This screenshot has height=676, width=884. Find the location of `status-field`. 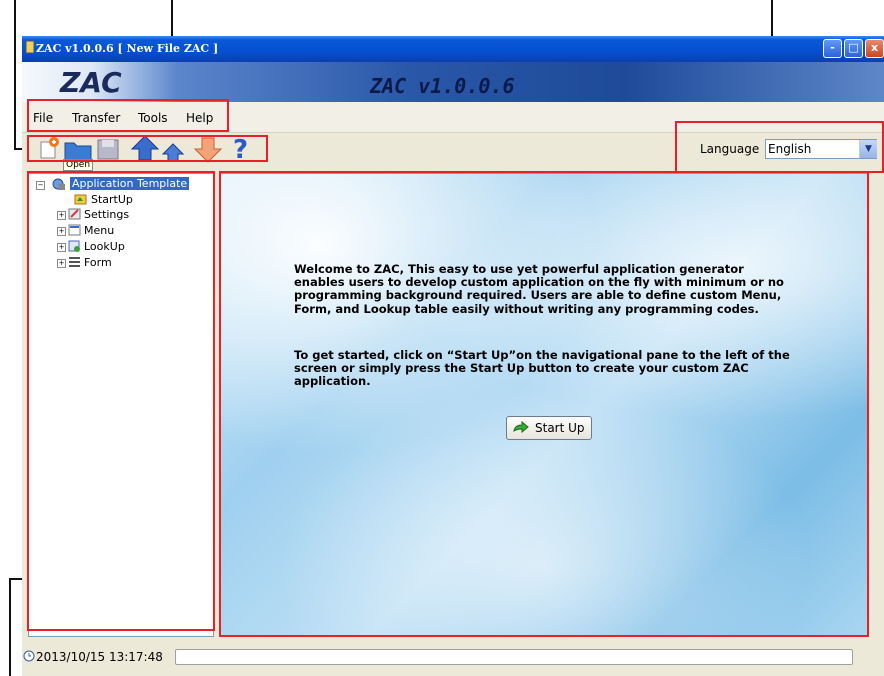

status-field is located at coordinates (514, 657).